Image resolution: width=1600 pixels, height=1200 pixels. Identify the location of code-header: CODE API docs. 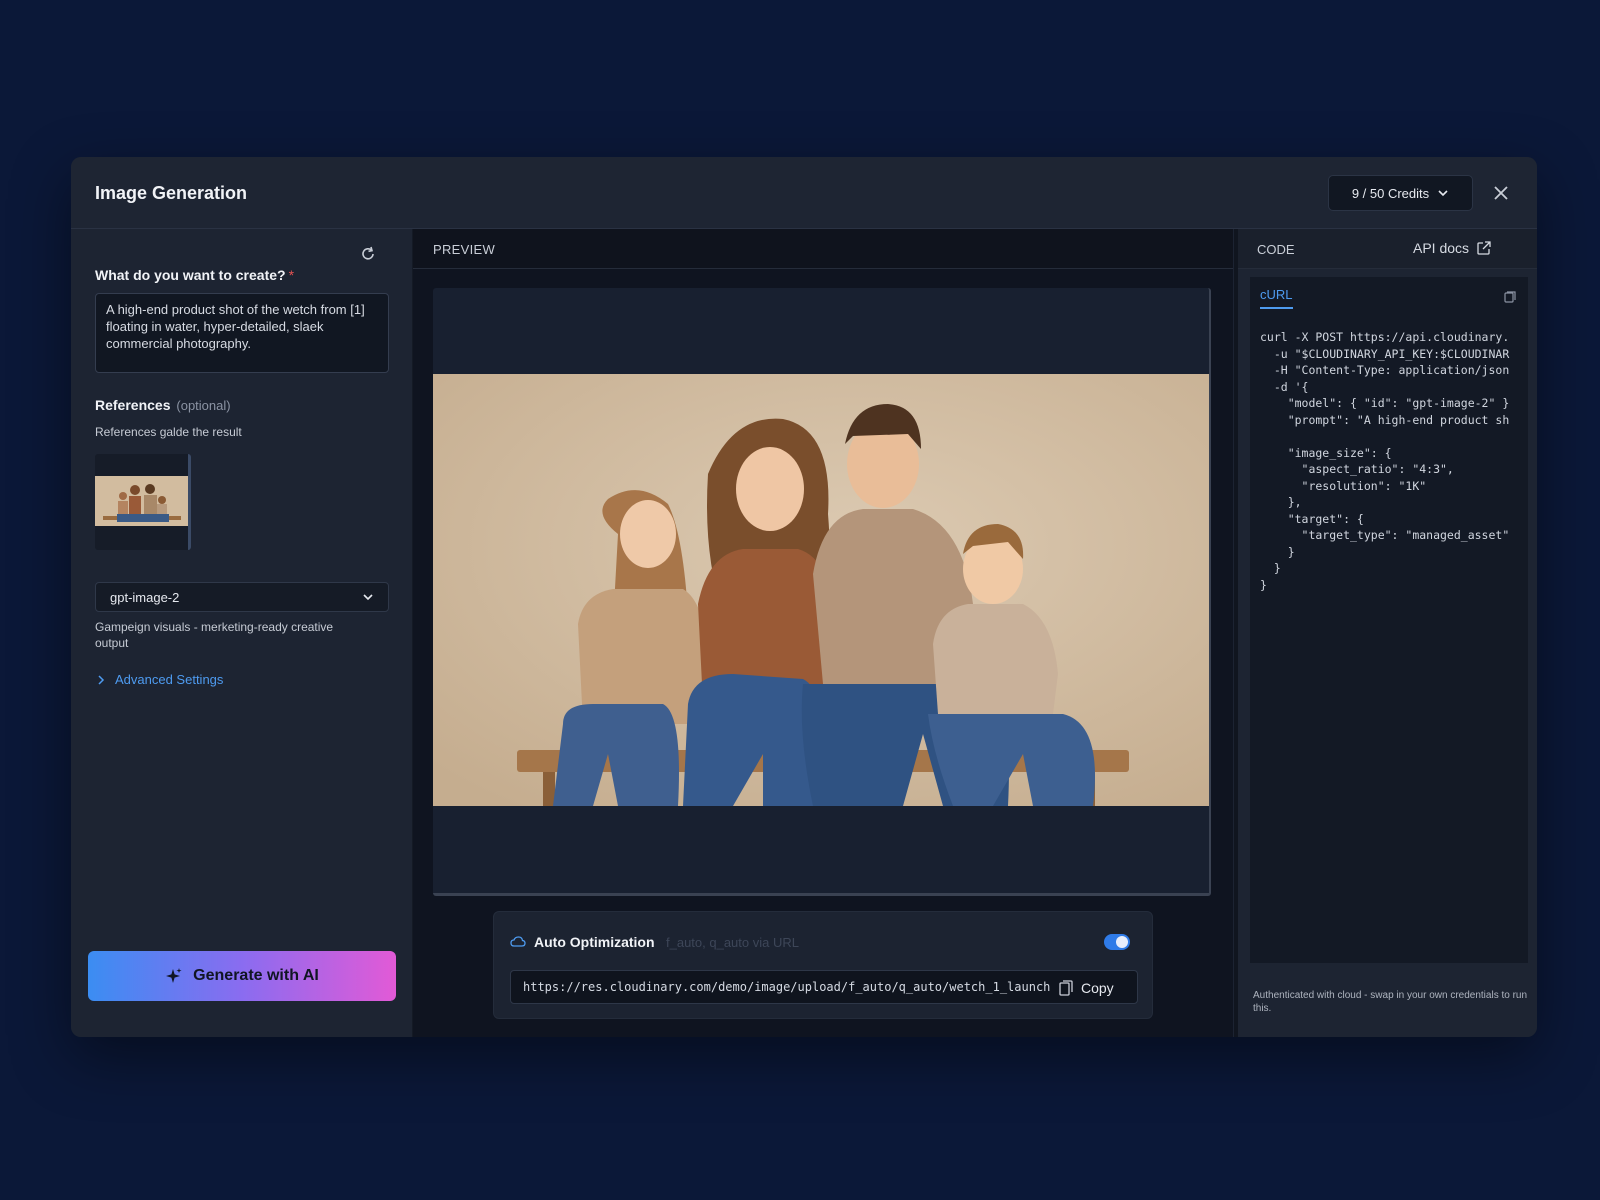
(1387, 249).